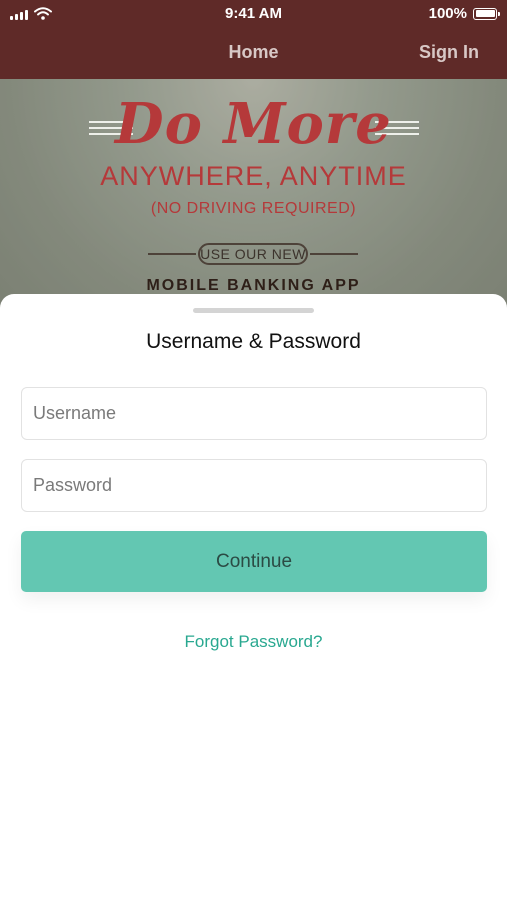 The height and width of the screenshot is (900, 507). What do you see at coordinates (253, 208) in the screenshot?
I see `banner-tagline: (NO DRIVING REQUIRED)` at bounding box center [253, 208].